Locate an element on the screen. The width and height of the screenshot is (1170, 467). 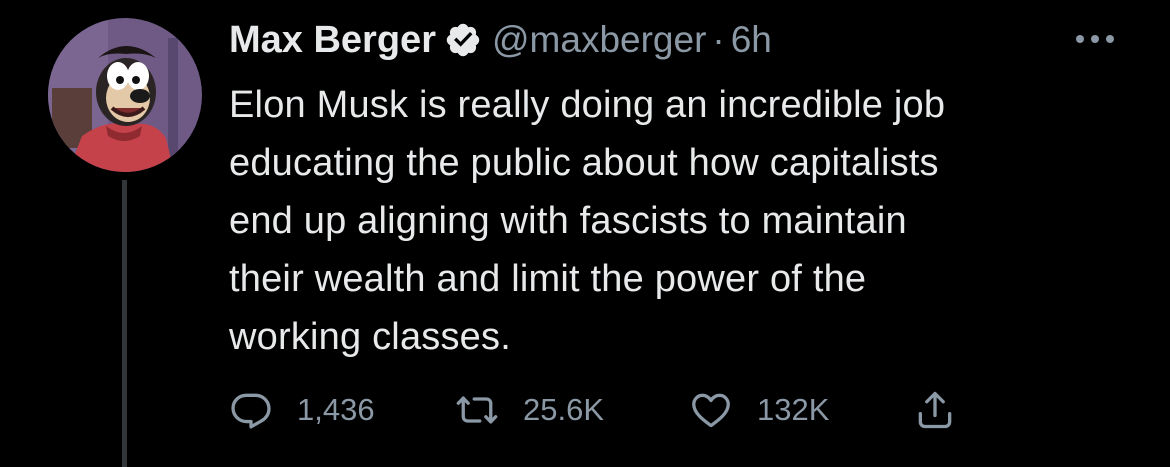
avatar is located at coordinates (125, 95).